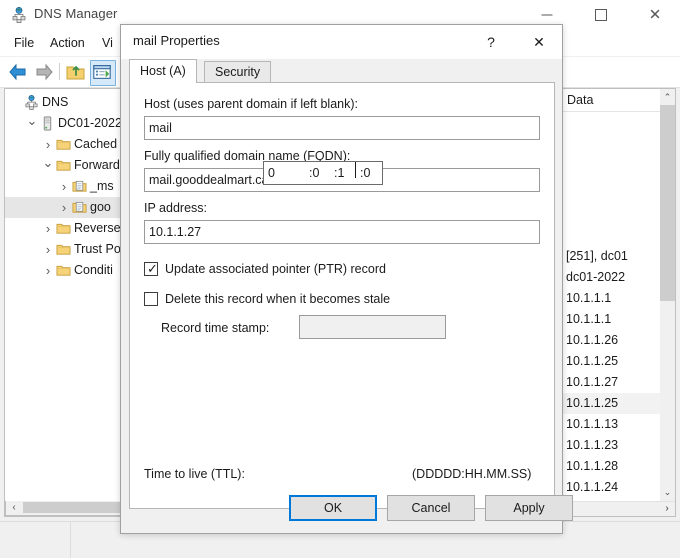 Image resolution: width=680 pixels, height=558 pixels. What do you see at coordinates (194, 474) in the screenshot?
I see `ttl-label: Time to live (TTL):` at bounding box center [194, 474].